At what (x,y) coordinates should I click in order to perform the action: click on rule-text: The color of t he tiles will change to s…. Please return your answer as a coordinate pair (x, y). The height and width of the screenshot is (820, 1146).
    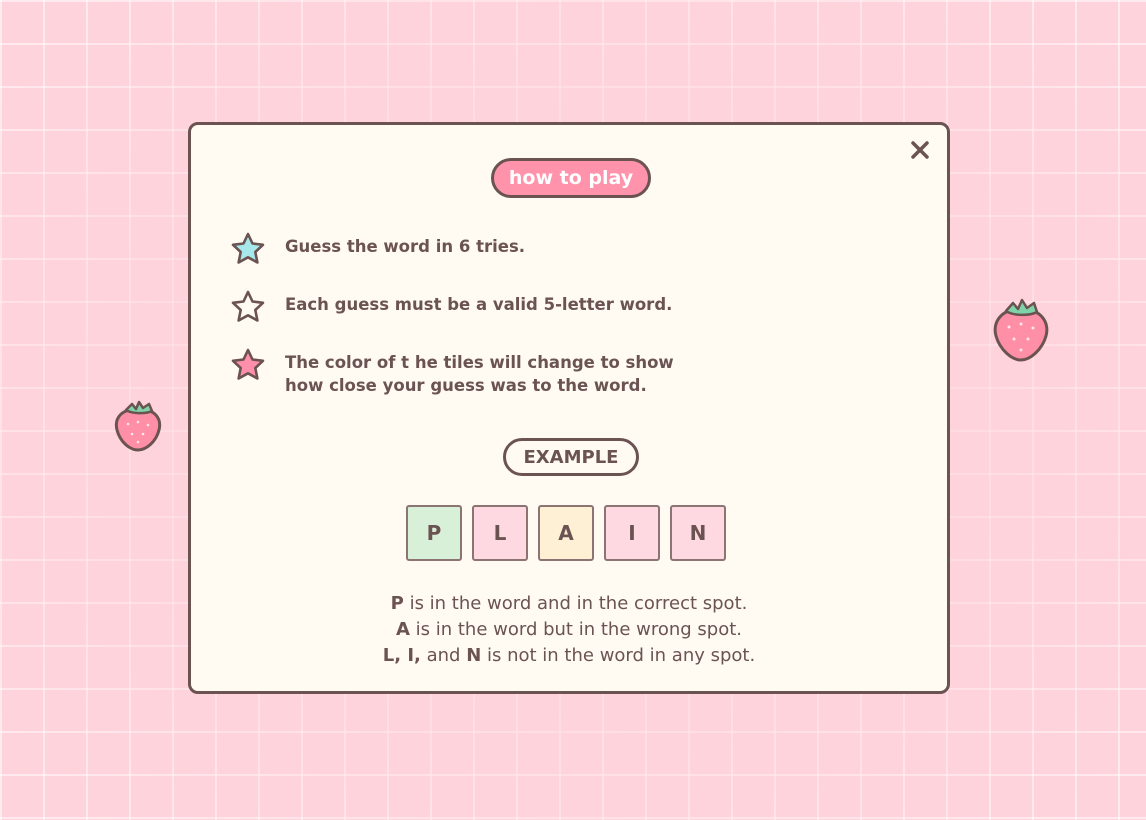
    Looking at the image, I should click on (479, 374).